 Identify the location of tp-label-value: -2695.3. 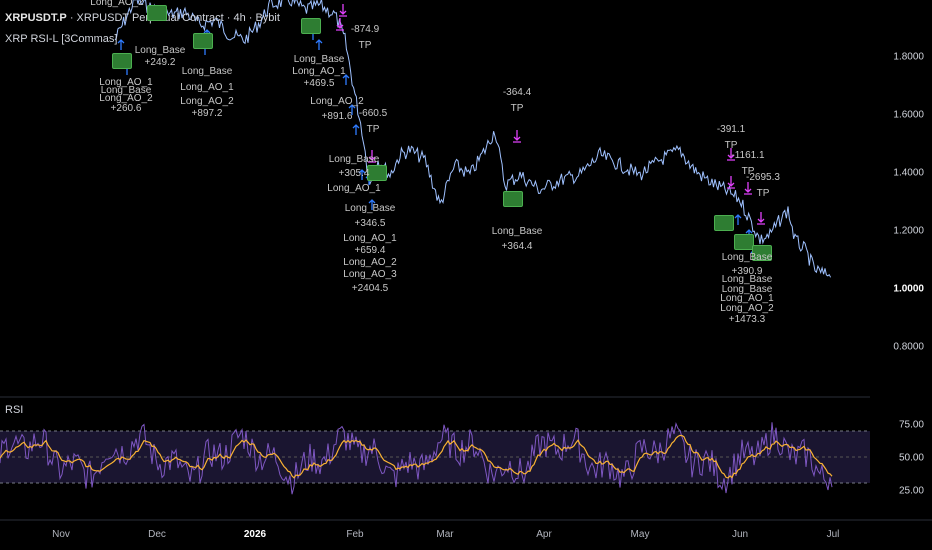
(763, 177).